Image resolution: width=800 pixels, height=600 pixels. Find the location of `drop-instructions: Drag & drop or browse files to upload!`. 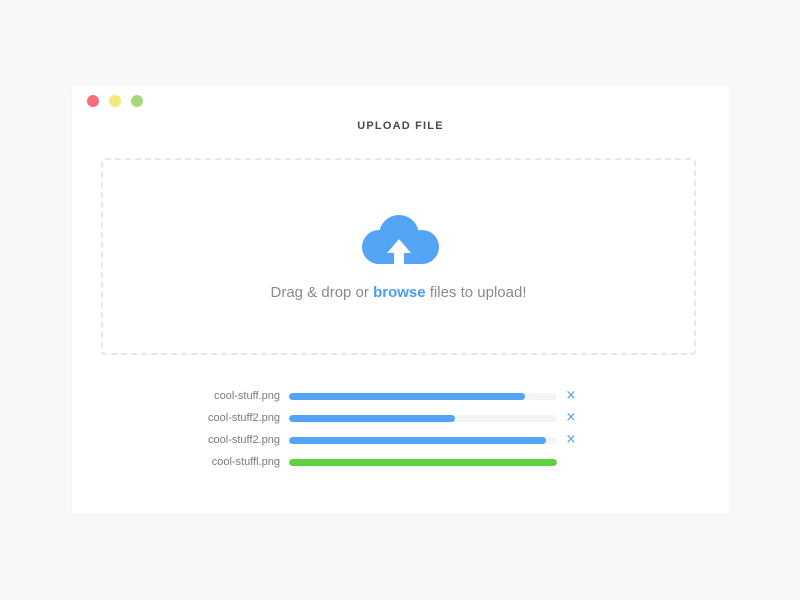

drop-instructions: Drag & drop or browse files to upload! is located at coordinates (398, 292).